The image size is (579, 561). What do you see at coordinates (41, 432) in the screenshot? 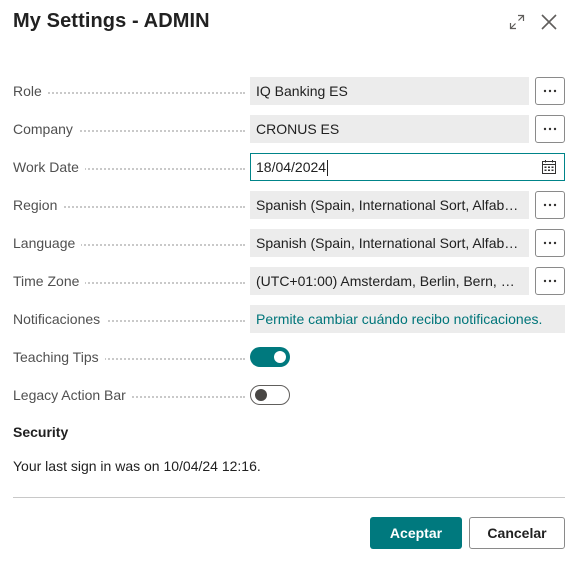
I see `security-heading: Security` at bounding box center [41, 432].